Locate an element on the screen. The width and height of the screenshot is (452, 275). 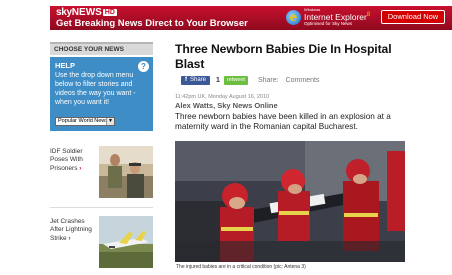
download-now-button: Download Now is located at coordinates (413, 17).